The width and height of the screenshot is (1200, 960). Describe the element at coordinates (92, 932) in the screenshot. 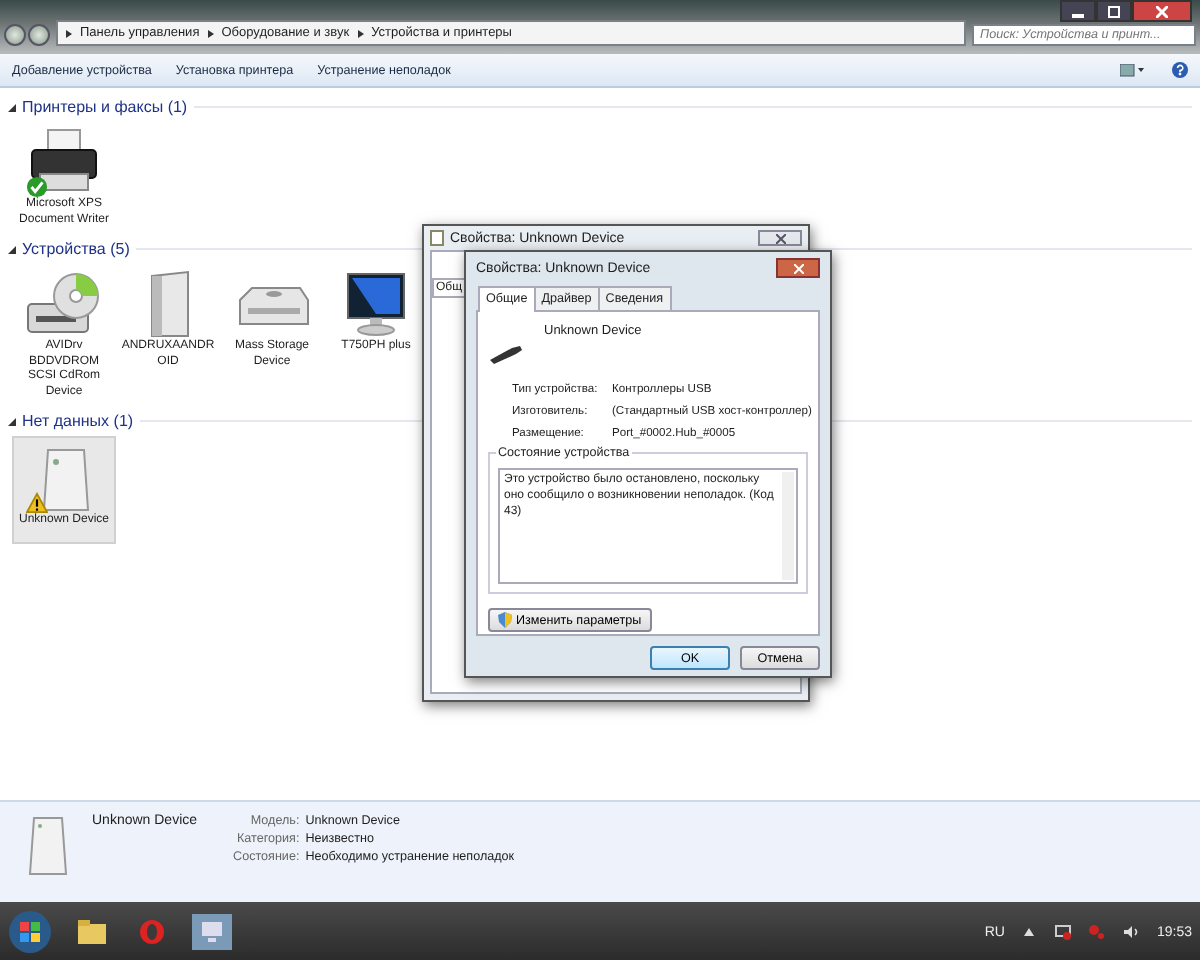

I see `folder-icon` at that location.